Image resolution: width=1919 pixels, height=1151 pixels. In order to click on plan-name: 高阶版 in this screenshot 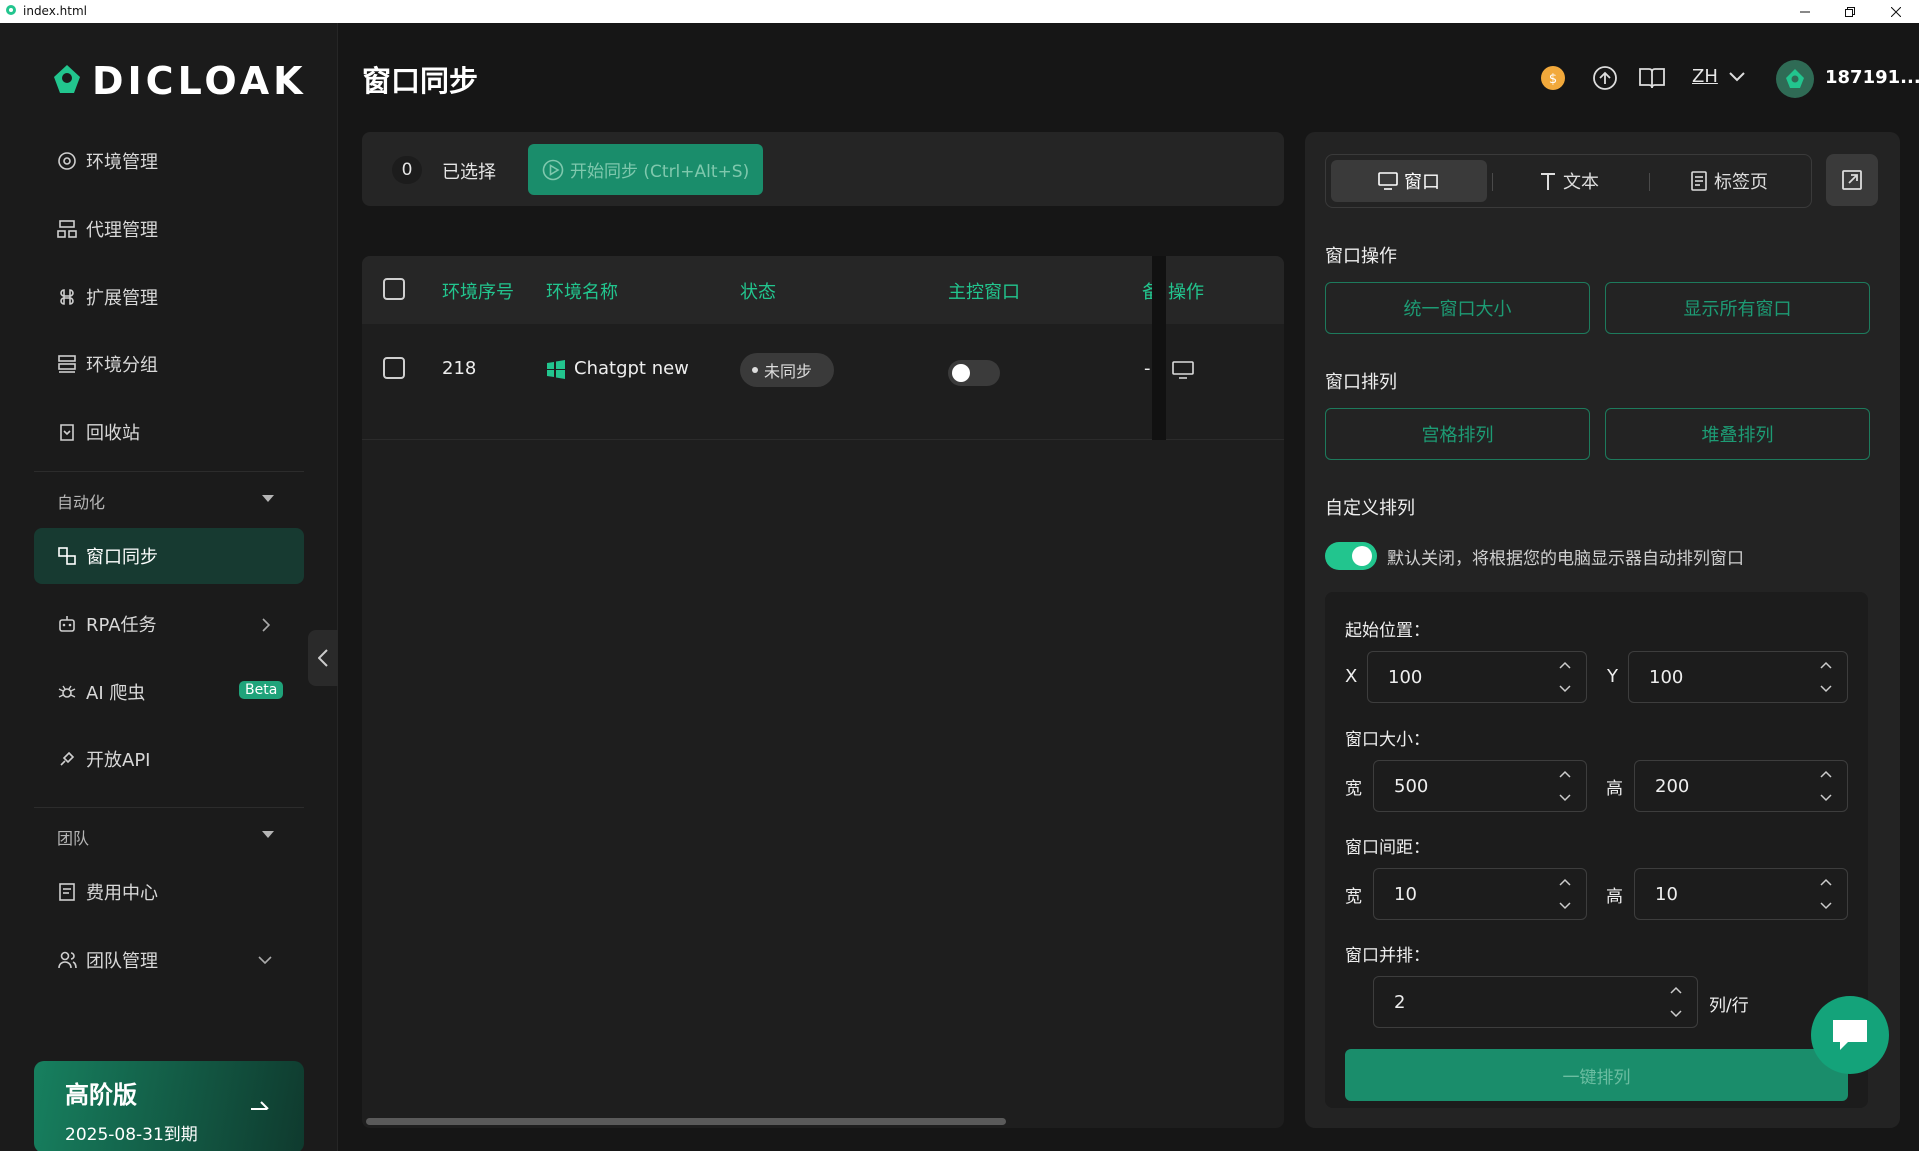, I will do `click(101, 1095)`.